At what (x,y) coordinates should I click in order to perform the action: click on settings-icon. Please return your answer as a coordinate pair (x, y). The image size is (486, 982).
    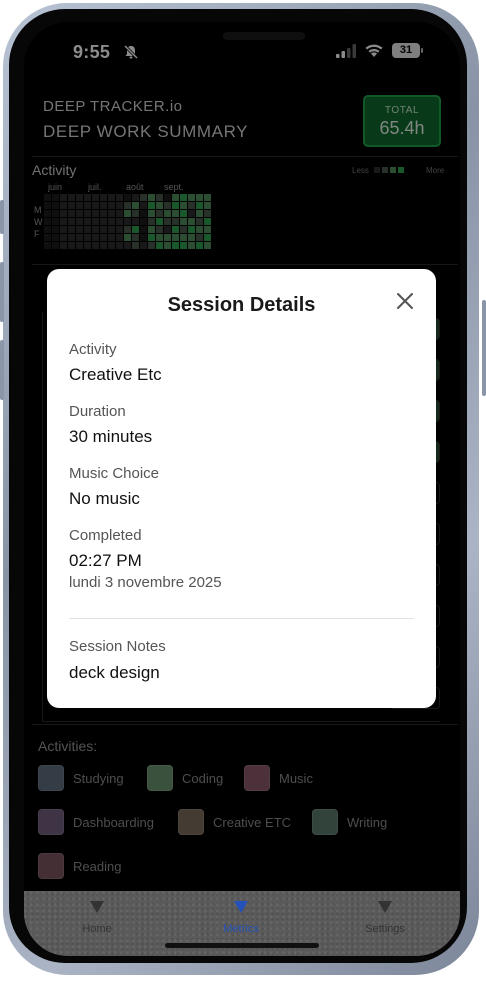
    Looking at the image, I should click on (385, 907).